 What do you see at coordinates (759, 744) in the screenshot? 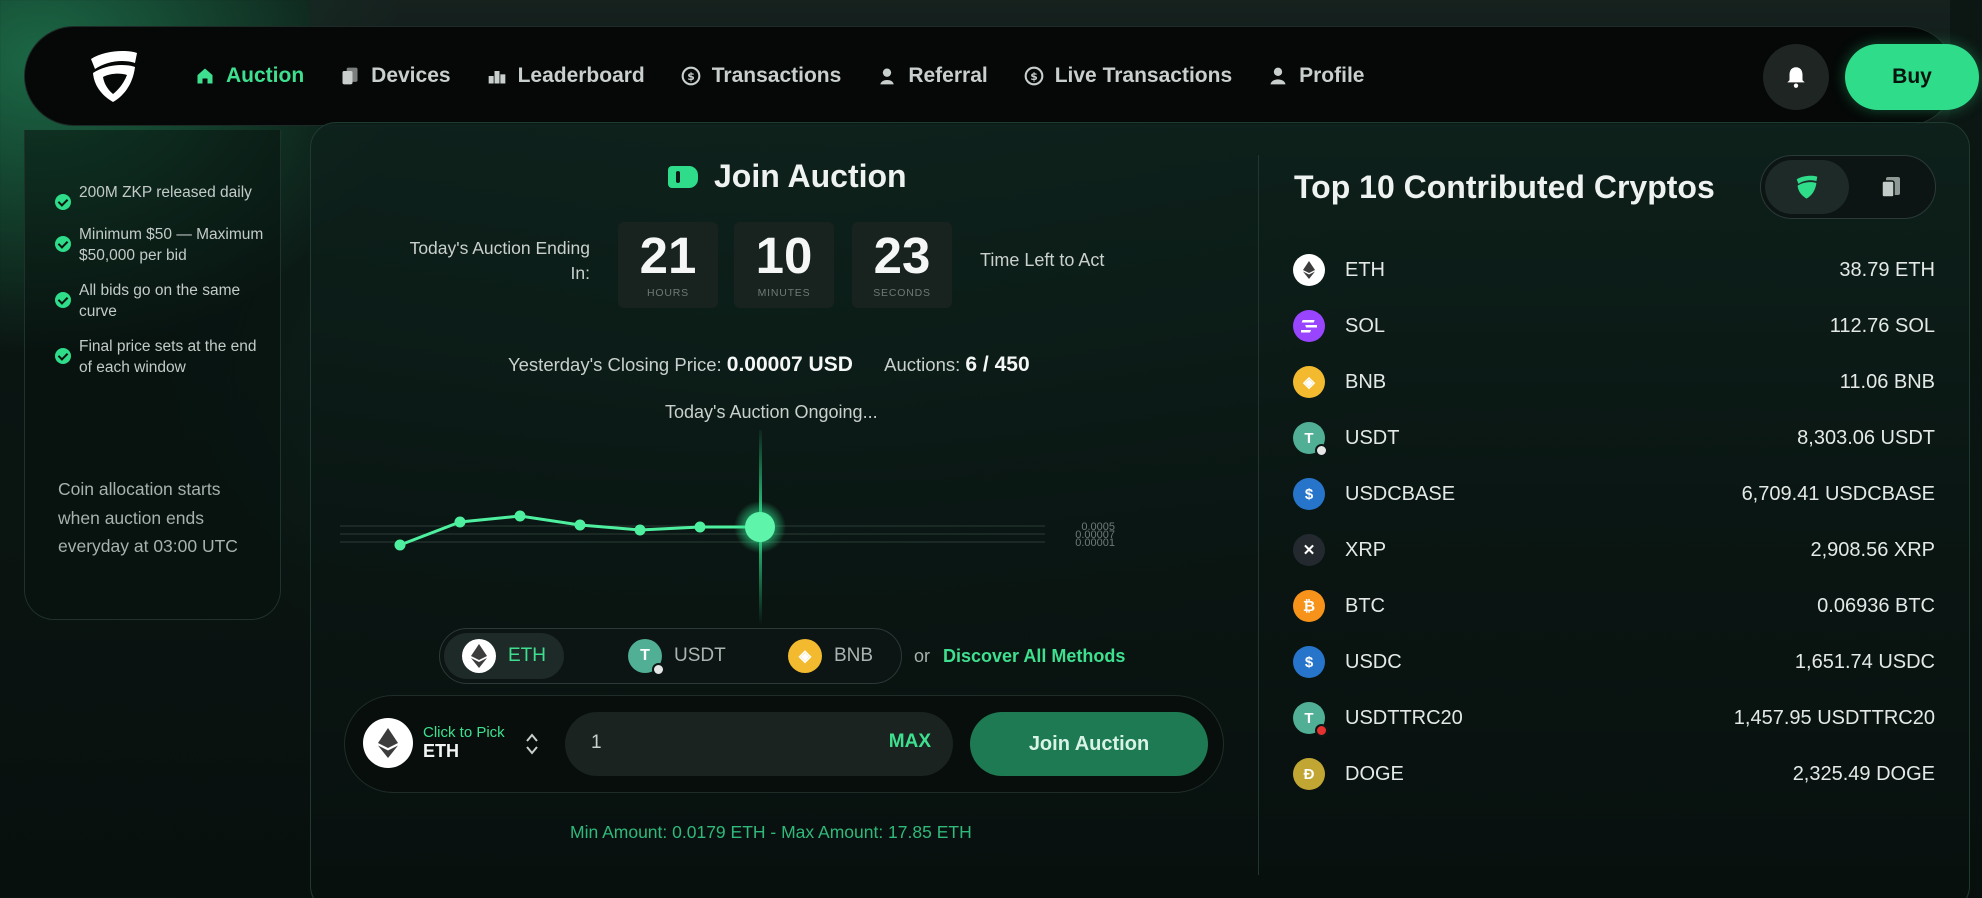
I see `amount-input: 1 MAX` at bounding box center [759, 744].